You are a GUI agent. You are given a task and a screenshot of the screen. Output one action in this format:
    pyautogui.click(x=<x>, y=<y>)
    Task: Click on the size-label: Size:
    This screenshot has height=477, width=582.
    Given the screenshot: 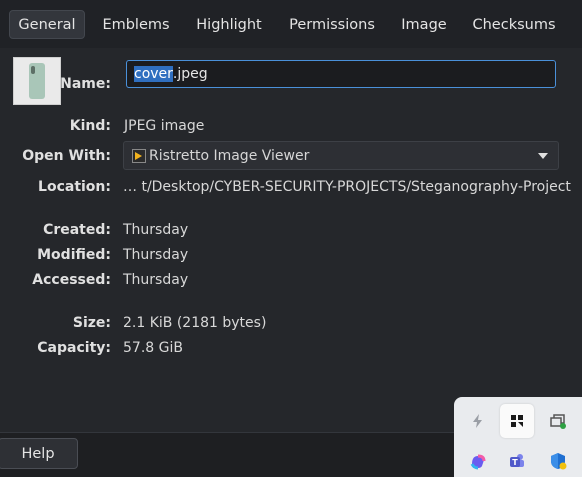 What is the action you would take?
    pyautogui.click(x=91, y=323)
    